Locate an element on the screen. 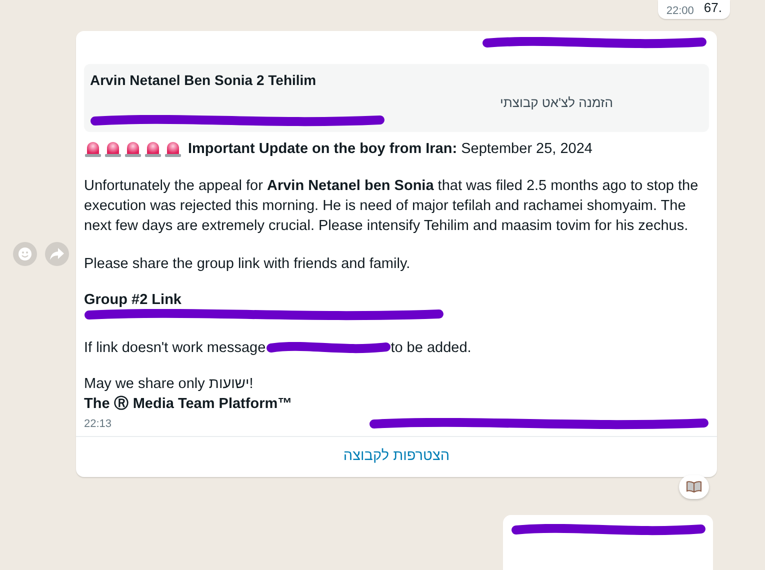  join-group-button: הצטרפות לקבוצה is located at coordinates (396, 457).